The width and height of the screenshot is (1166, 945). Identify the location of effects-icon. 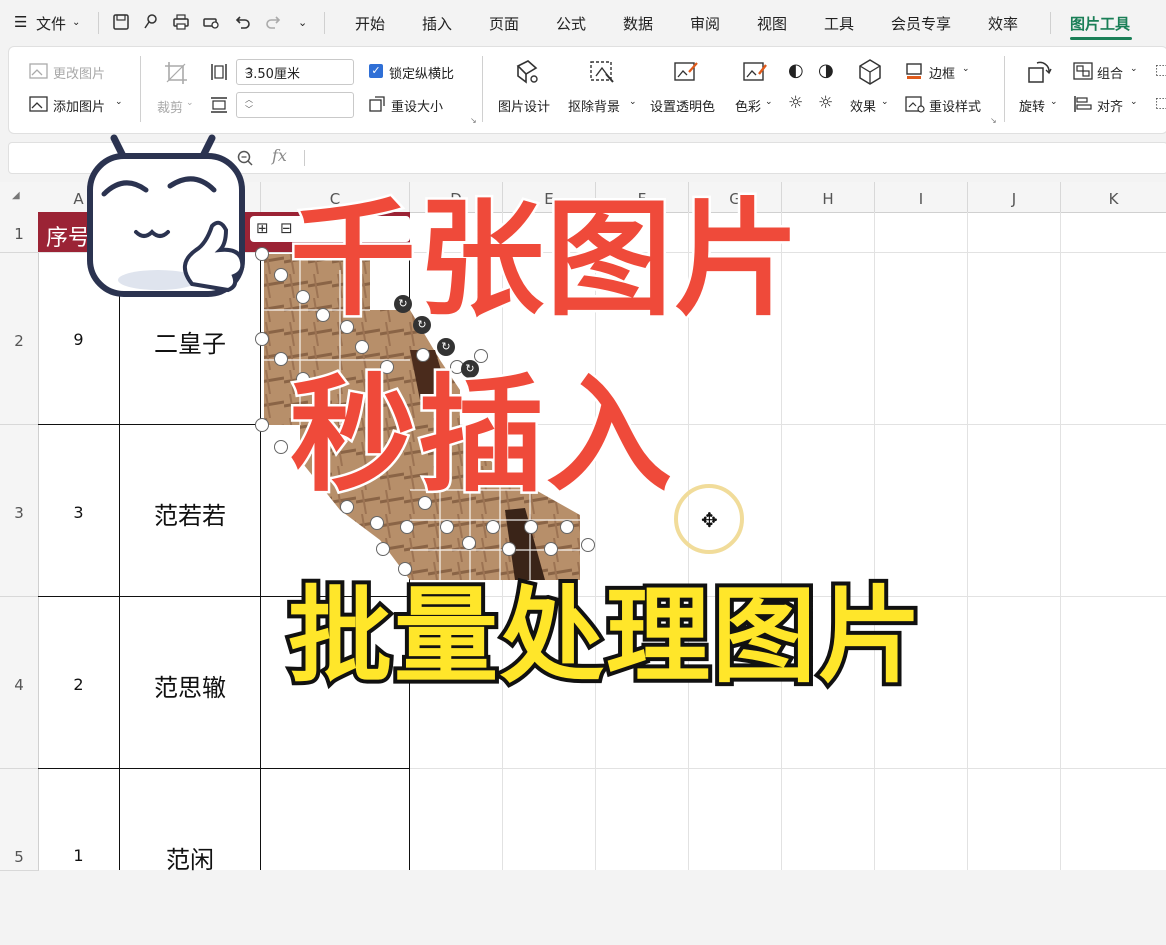
(870, 72).